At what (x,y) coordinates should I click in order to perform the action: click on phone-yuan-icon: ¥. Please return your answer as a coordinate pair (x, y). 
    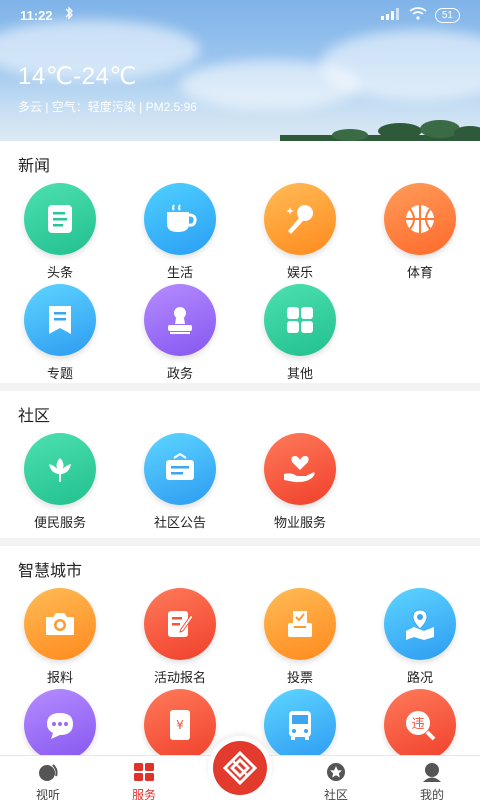
    Looking at the image, I should click on (180, 722).